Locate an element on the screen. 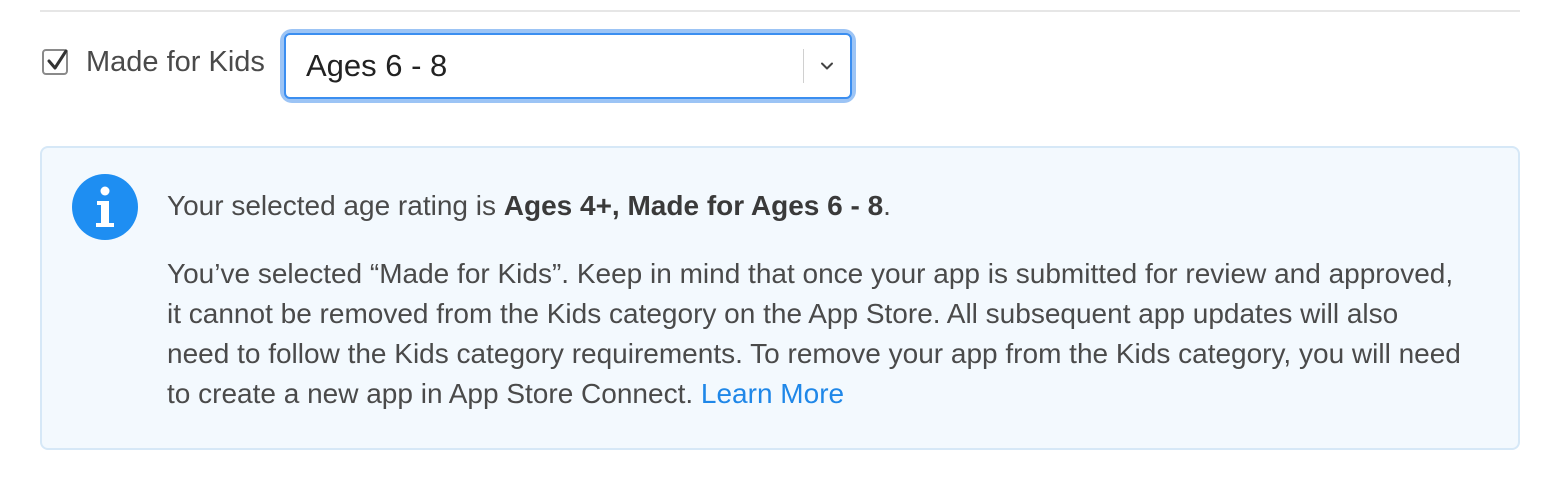 This screenshot has width=1562, height=498. made-for-kids-checkbox is located at coordinates (55, 62).